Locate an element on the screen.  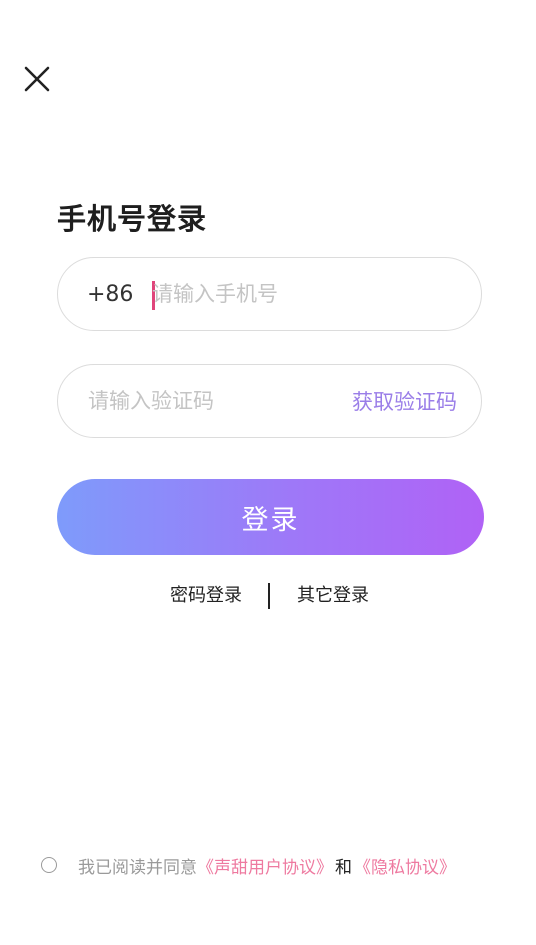
close-button is located at coordinates (37, 79).